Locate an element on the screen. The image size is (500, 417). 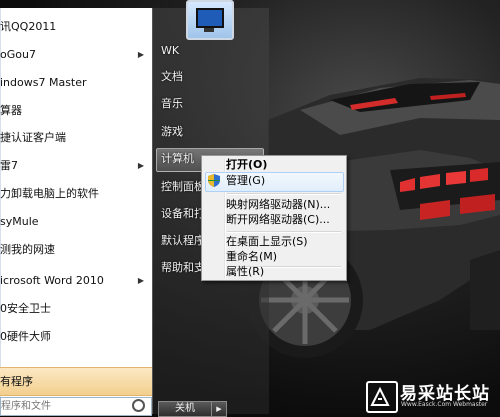
program-label: 捷认证客户端 is located at coordinates (33, 137).